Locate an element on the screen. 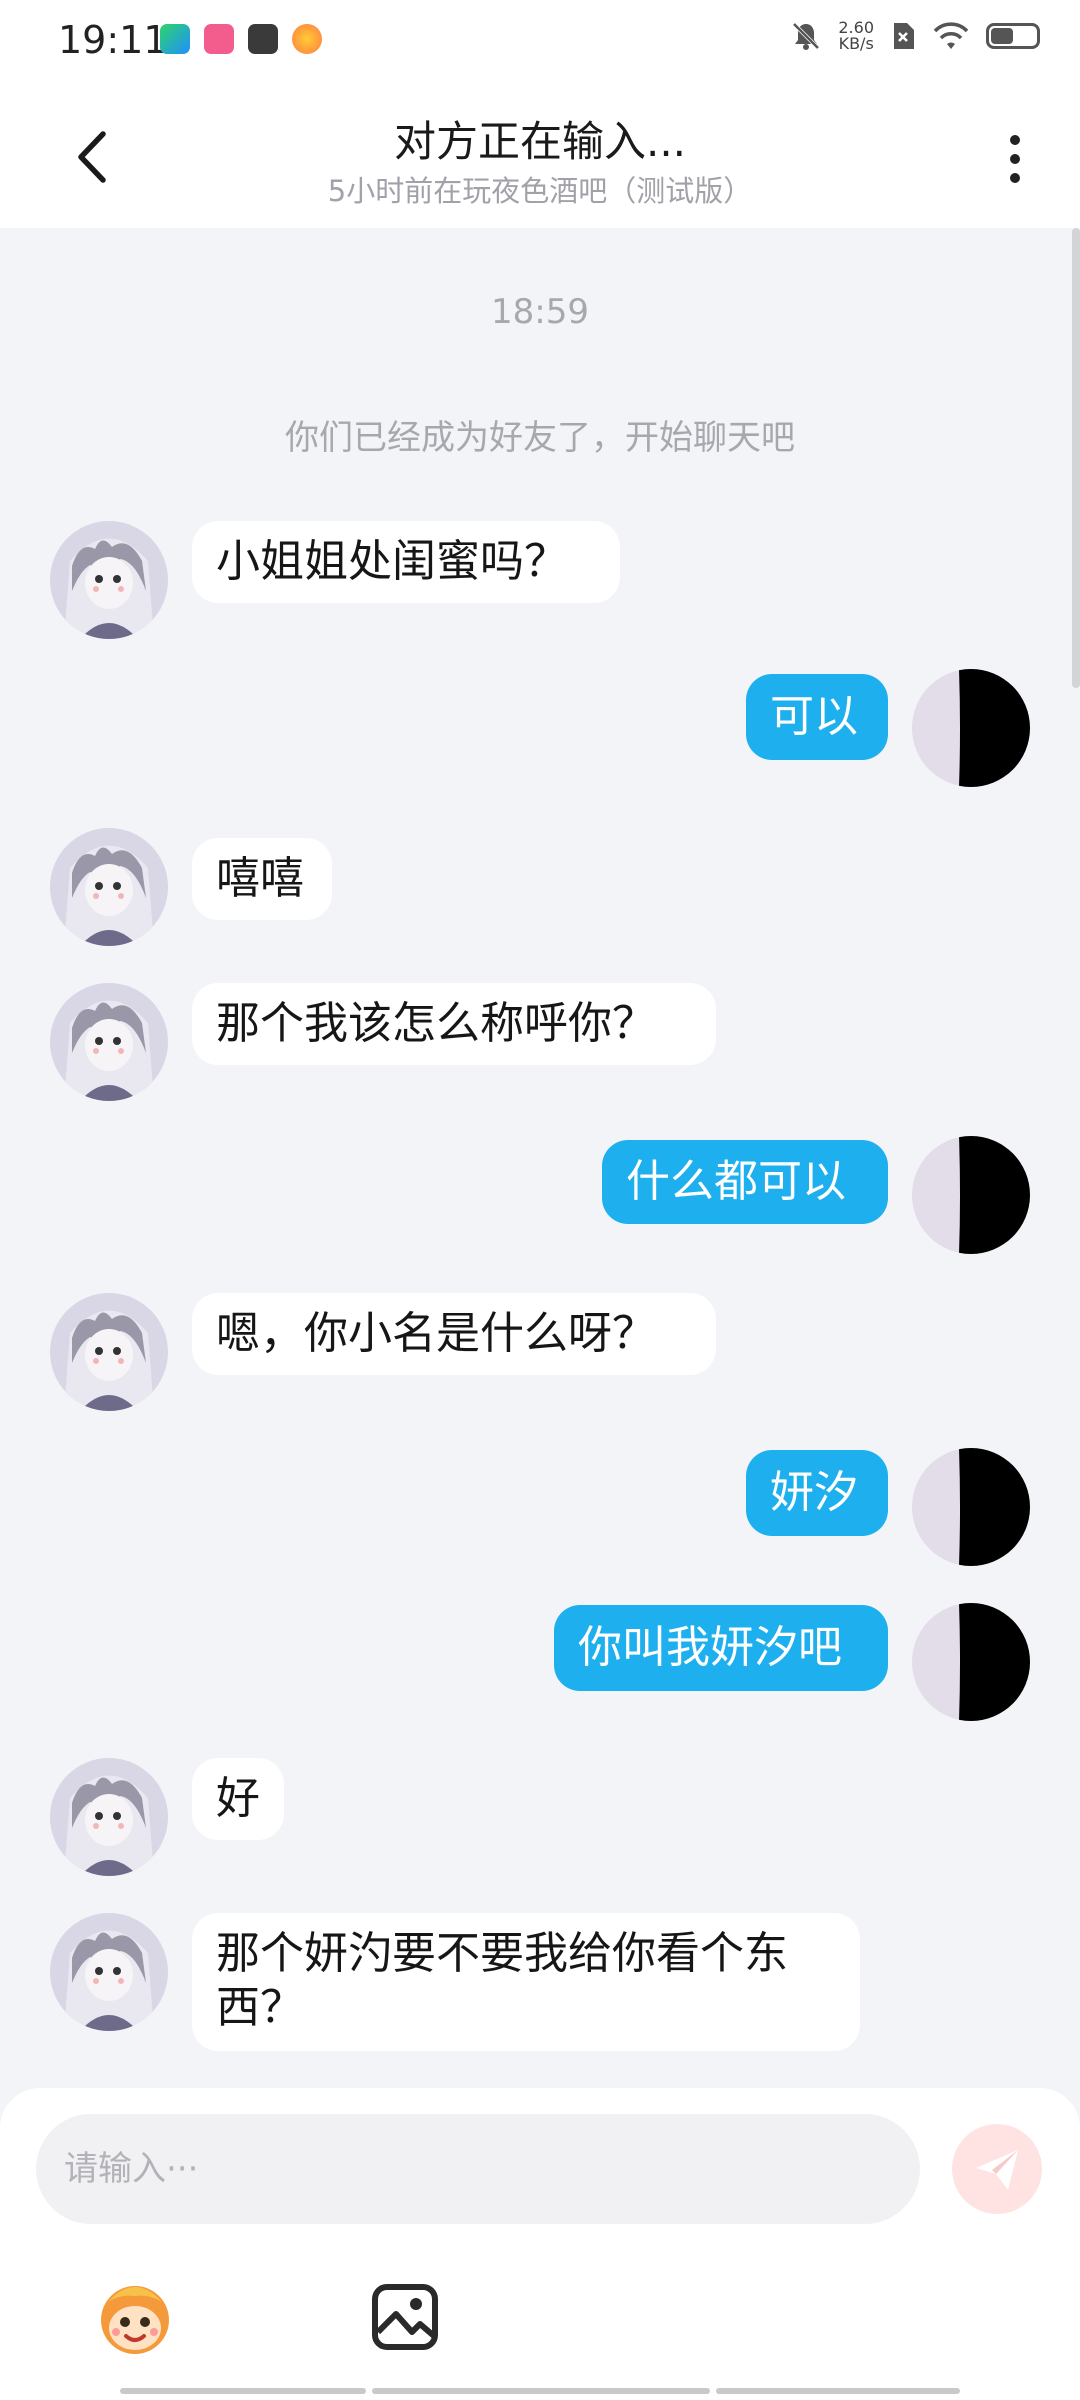  message-bubble-sent: 你叫我妍汐吧 is located at coordinates (721, 1648).